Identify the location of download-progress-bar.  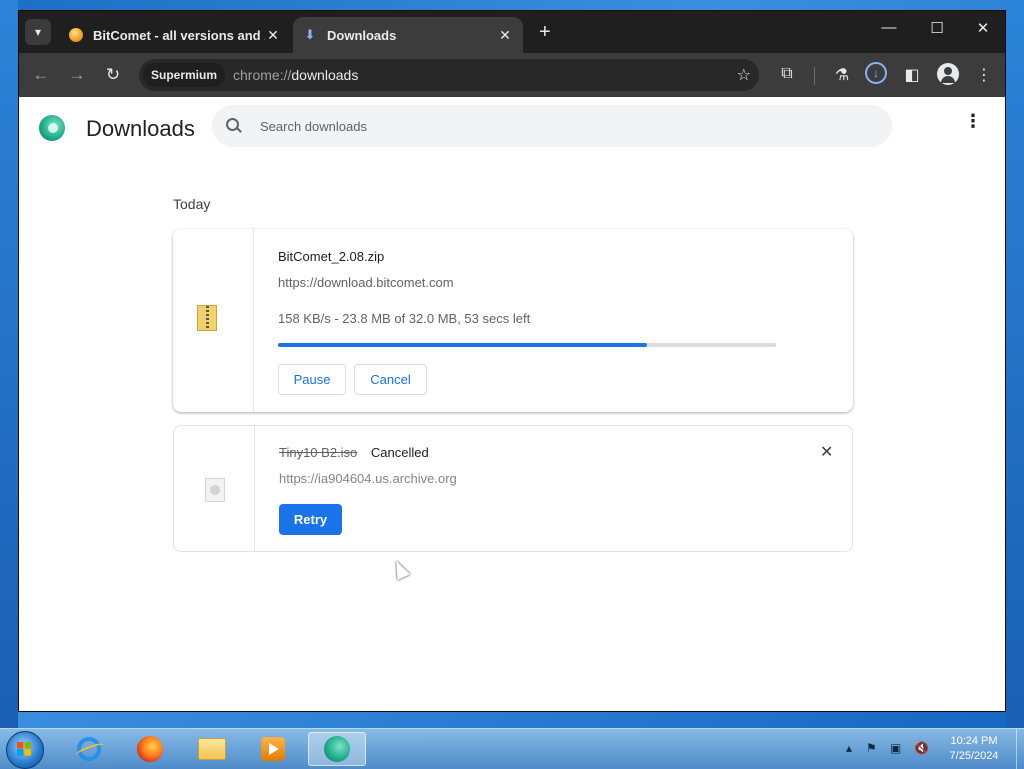
(527, 345).